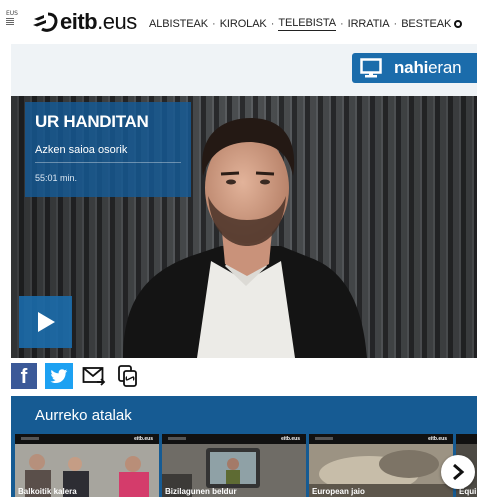 The image size is (477, 497). Describe the element at coordinates (369, 24) in the screenshot. I see `nav-irratia: IRRATIA` at that location.